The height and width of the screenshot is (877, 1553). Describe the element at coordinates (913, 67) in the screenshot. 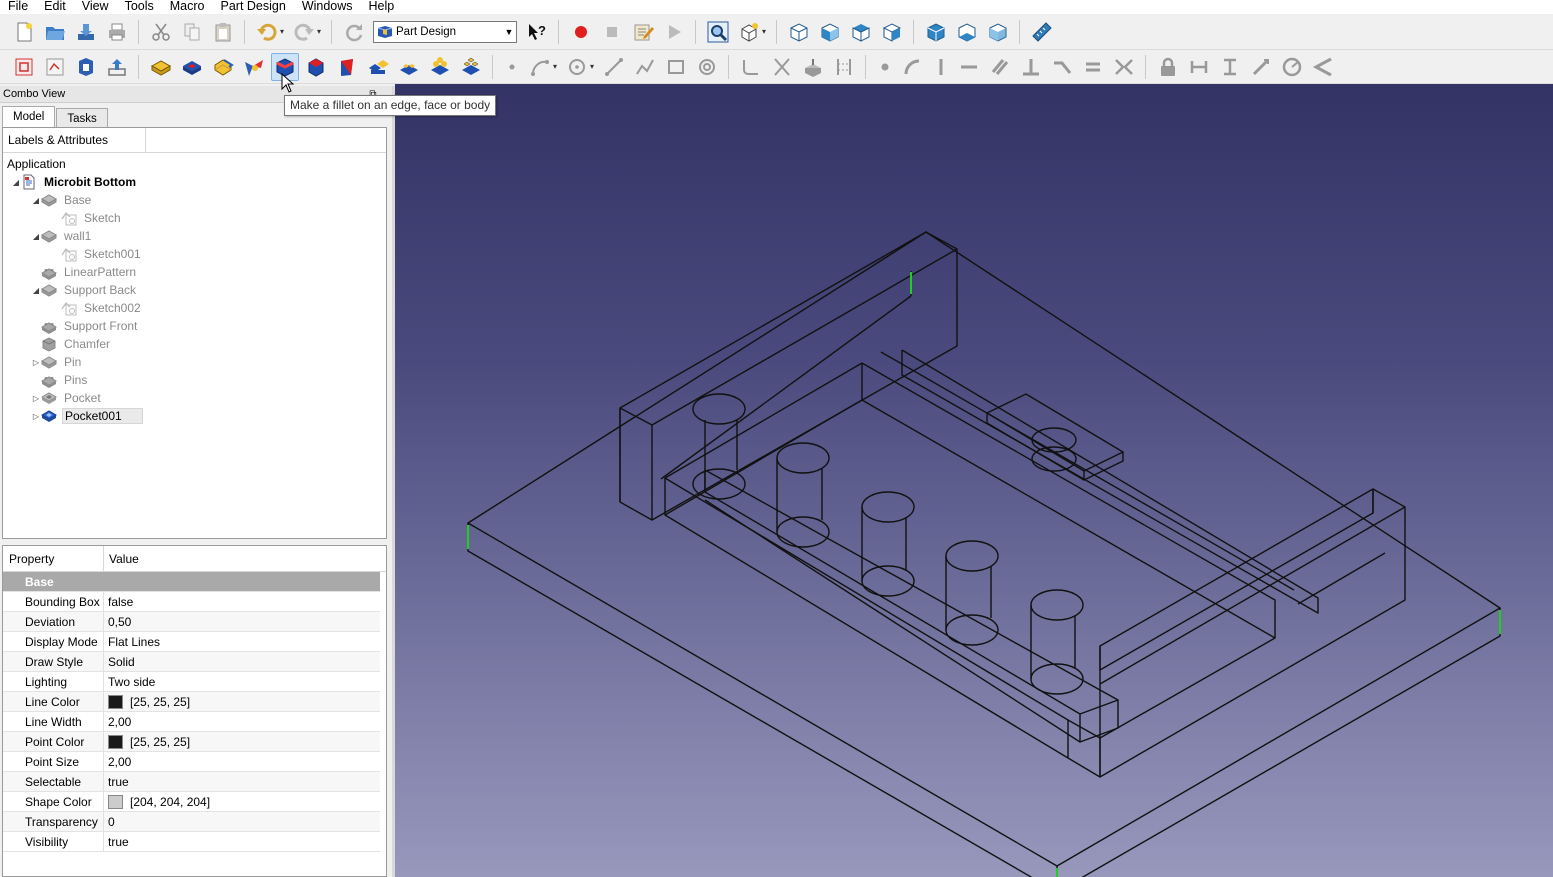

I see `constraint-point-on-object-button` at that location.